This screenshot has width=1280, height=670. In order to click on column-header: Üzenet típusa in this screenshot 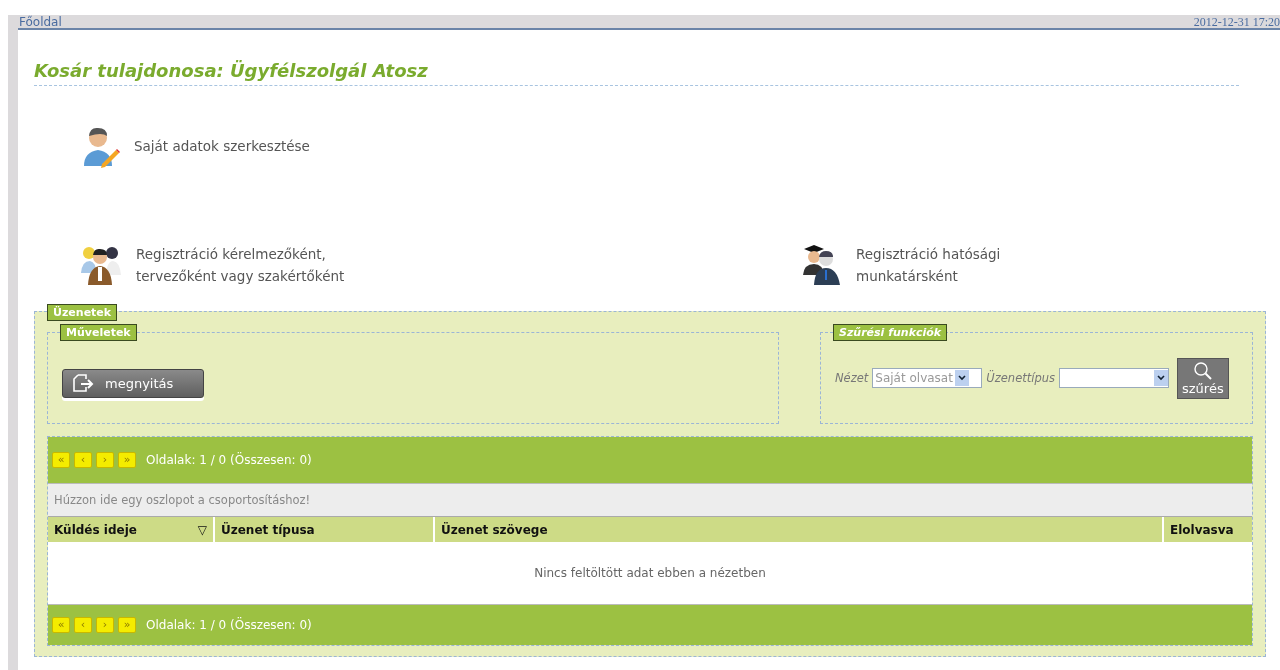, I will do `click(324, 529)`.